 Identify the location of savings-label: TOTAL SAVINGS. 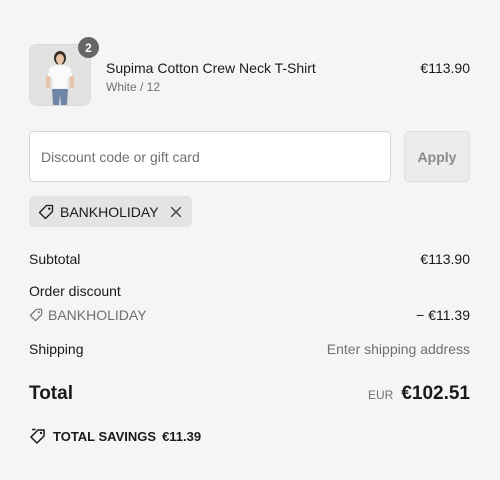
(105, 436).